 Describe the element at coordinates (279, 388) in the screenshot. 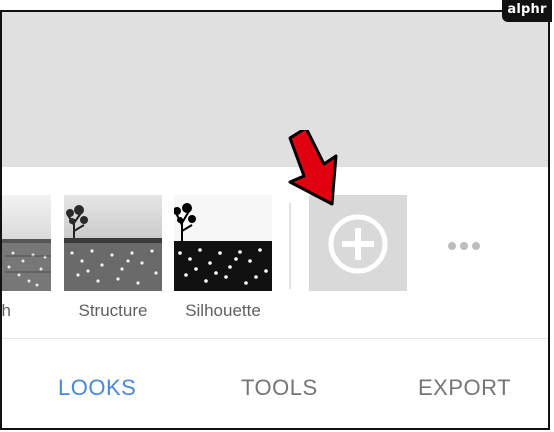

I see `tab-tools: TOOLS` at that location.